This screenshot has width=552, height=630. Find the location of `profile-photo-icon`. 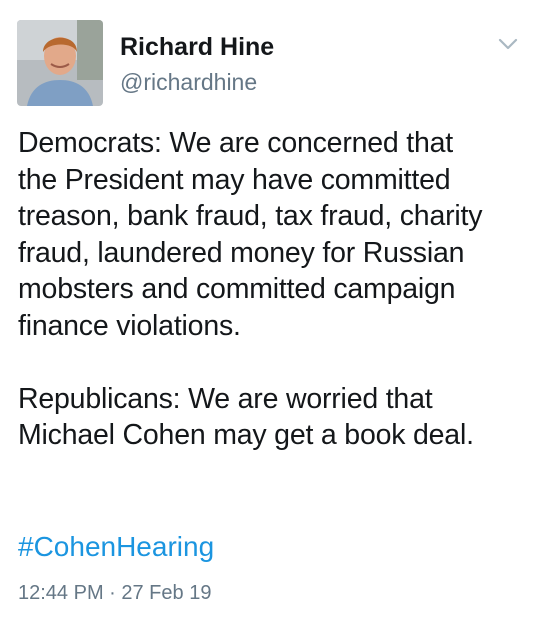

profile-photo-icon is located at coordinates (60, 63).